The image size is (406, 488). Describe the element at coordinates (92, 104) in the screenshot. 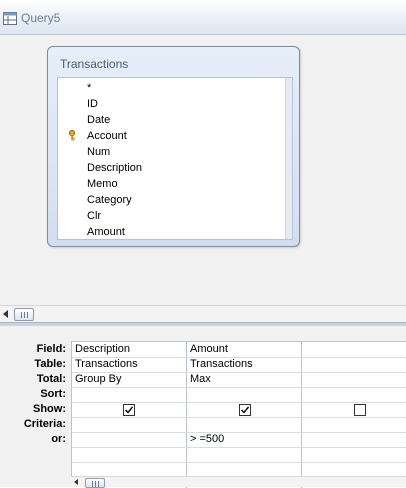

I see `field-item: ID` at that location.